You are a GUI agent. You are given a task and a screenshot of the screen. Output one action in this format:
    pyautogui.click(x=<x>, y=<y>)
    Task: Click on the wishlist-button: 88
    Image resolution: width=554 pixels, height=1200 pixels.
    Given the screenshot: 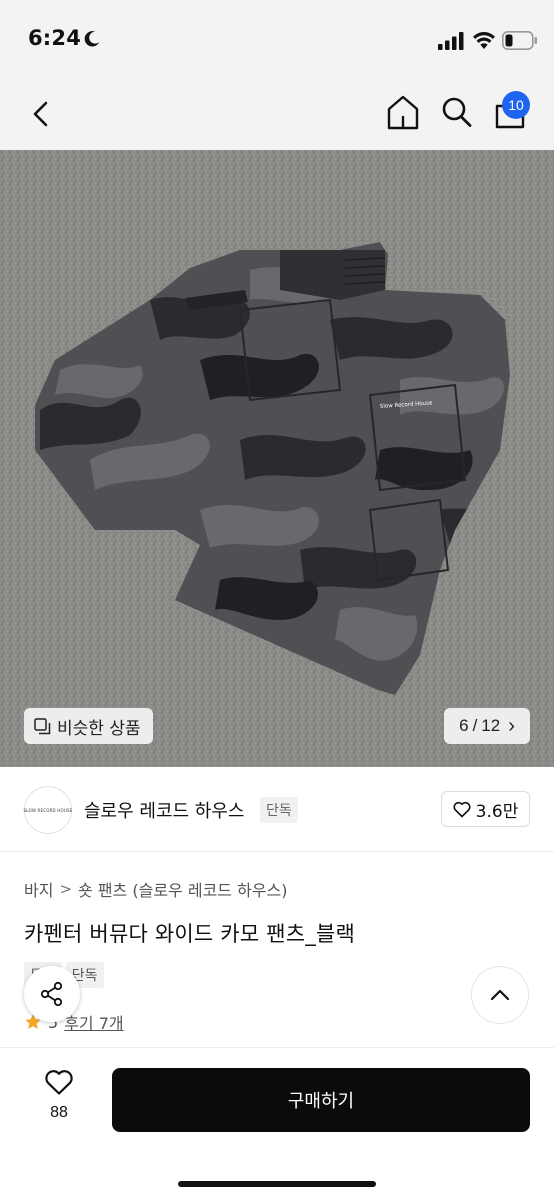 What is the action you would take?
    pyautogui.click(x=59, y=1100)
    